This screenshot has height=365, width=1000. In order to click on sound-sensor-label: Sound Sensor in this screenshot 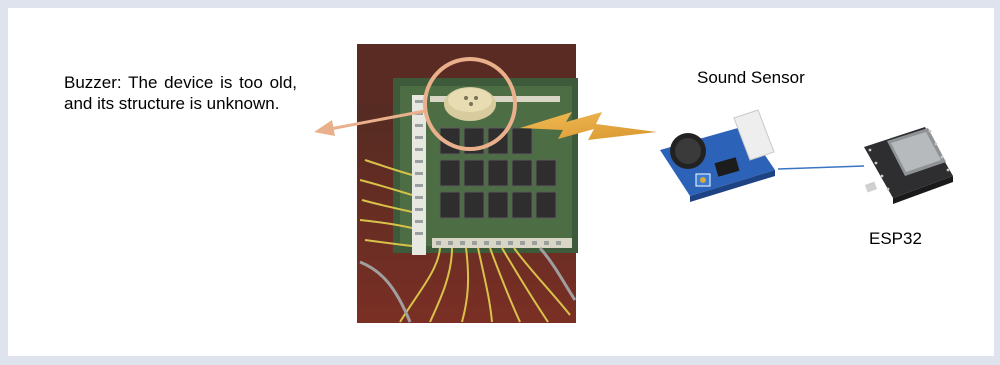, I will do `click(751, 77)`.